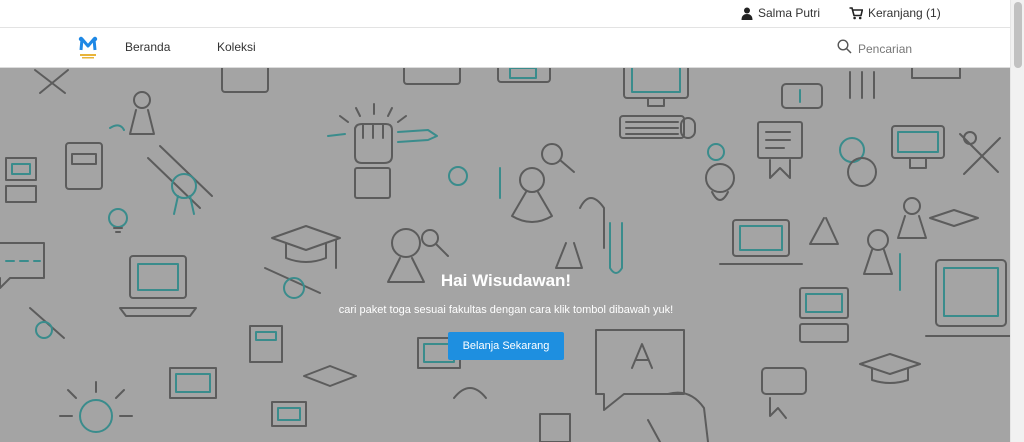 Image resolution: width=1024 pixels, height=442 pixels. I want to click on page-scrollbar, so click(1017, 221).